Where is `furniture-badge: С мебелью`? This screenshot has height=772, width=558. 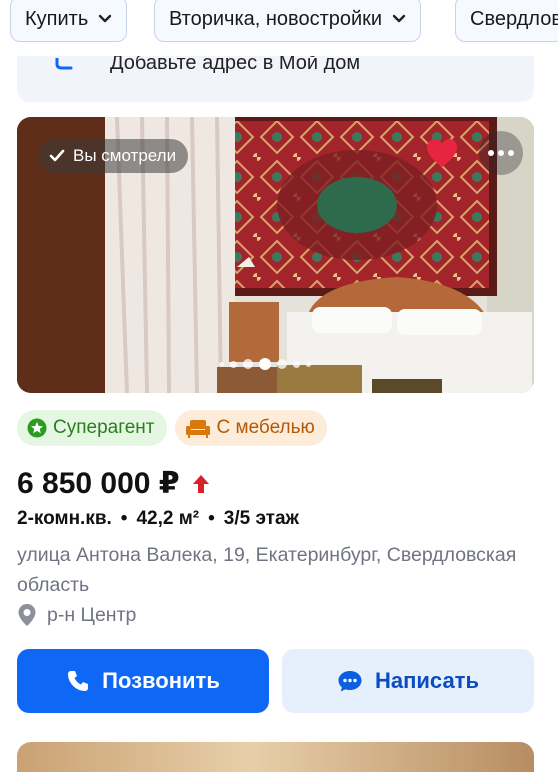
furniture-badge: С мебелью is located at coordinates (250, 428).